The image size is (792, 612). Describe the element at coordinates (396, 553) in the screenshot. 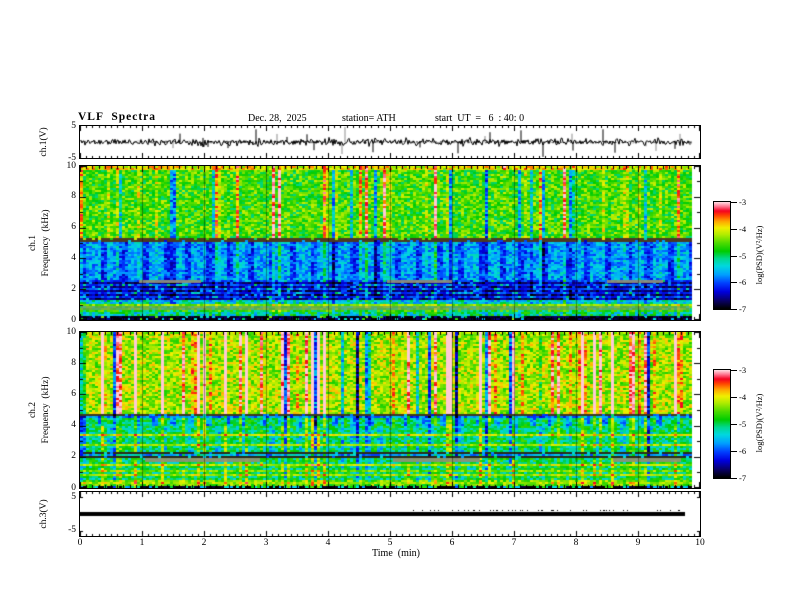

I see `time-axis-label: Time (min)` at that location.